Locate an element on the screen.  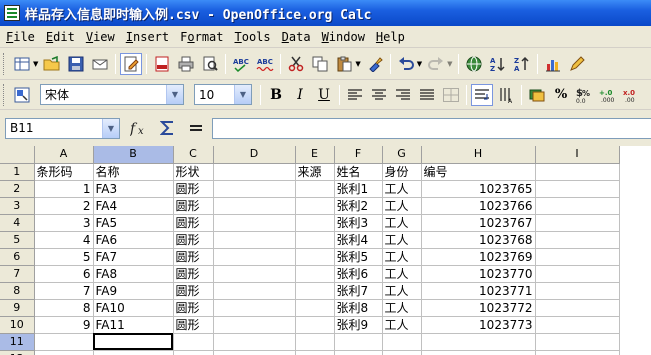
redo-dropdown-icon: ▼ is located at coordinates (449, 64).